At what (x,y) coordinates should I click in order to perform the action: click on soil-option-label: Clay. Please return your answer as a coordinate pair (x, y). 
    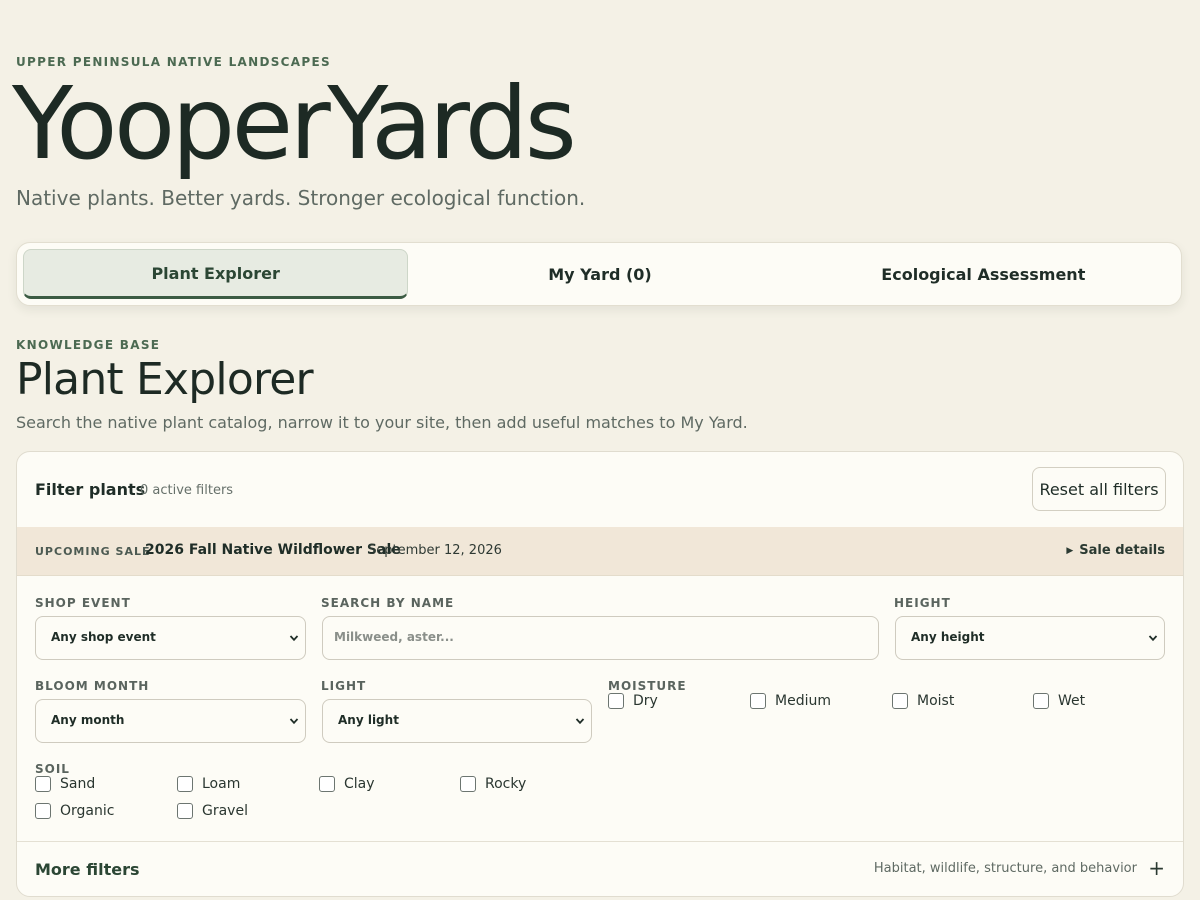
    Looking at the image, I should click on (359, 784).